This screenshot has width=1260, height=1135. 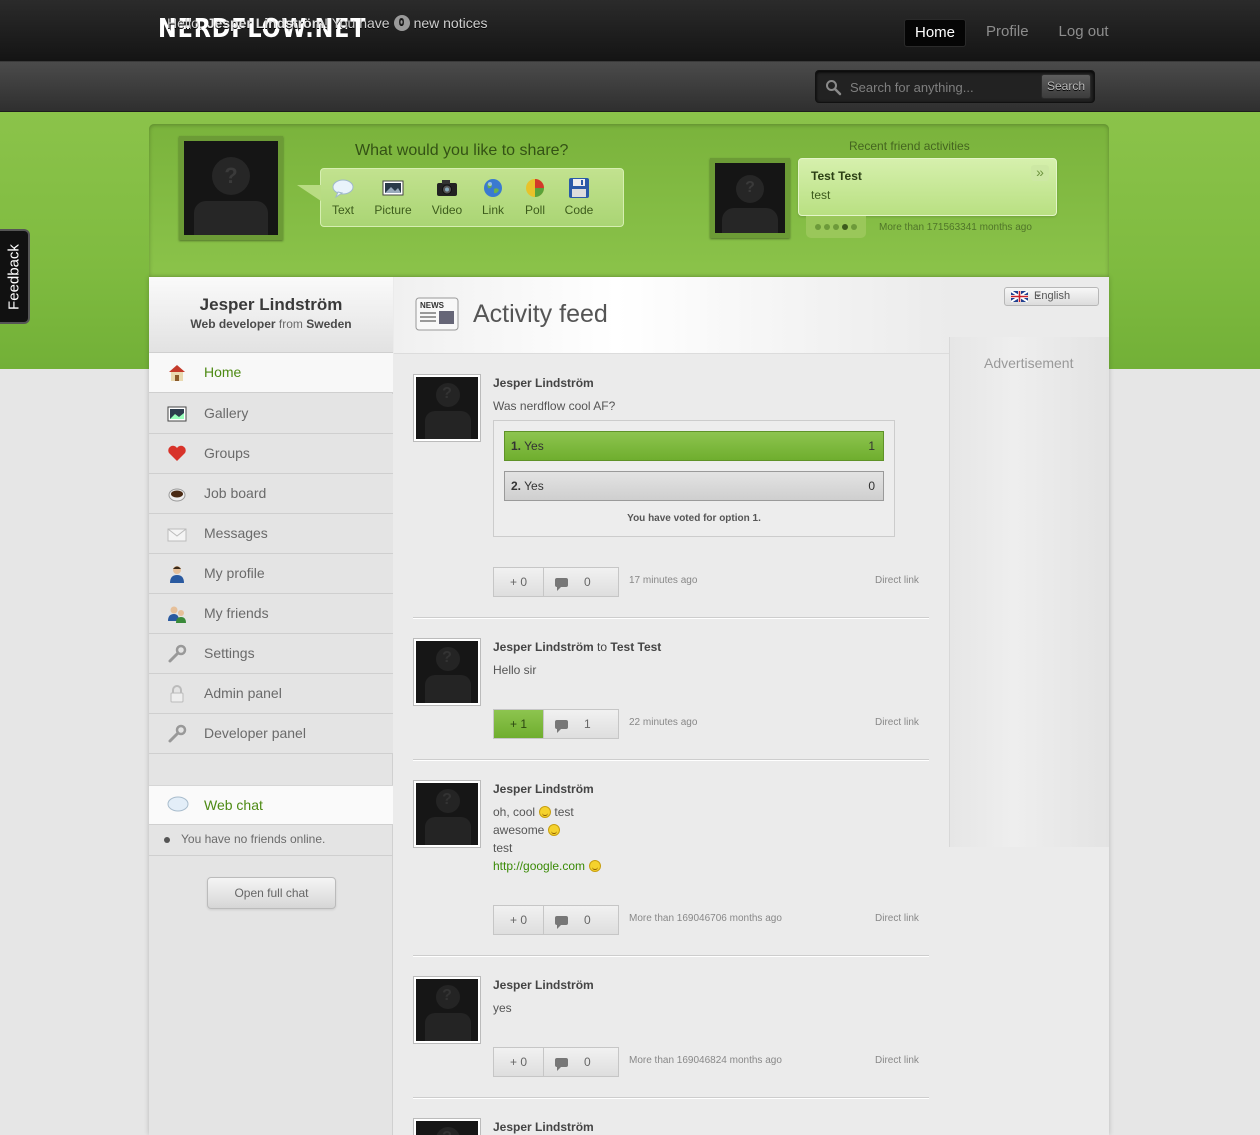 I want to click on share-text: Text, so click(x=343, y=197).